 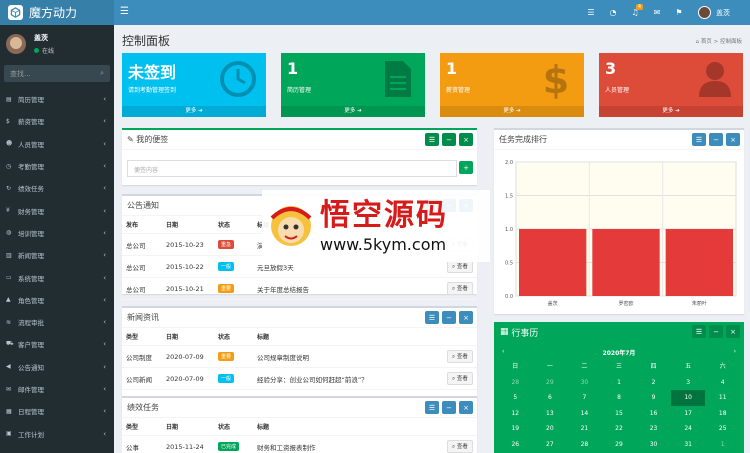 What do you see at coordinates (503, 352) in the screenshot?
I see `prev-month-button: ‹` at bounding box center [503, 352].